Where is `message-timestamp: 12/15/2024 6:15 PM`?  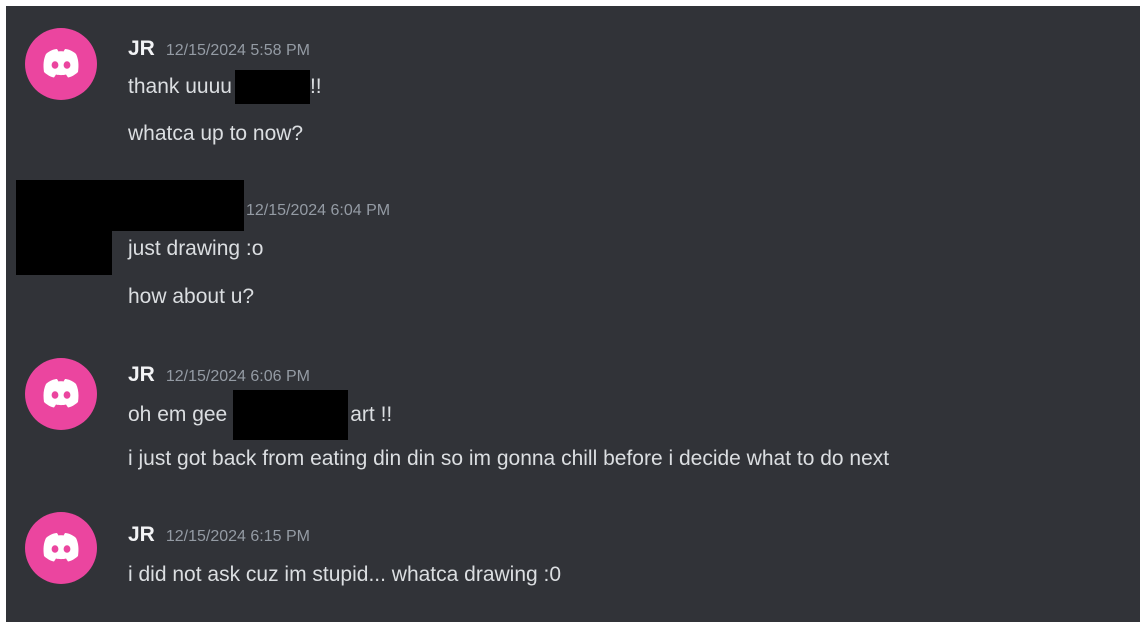
message-timestamp: 12/15/2024 6:15 PM is located at coordinates (237, 536).